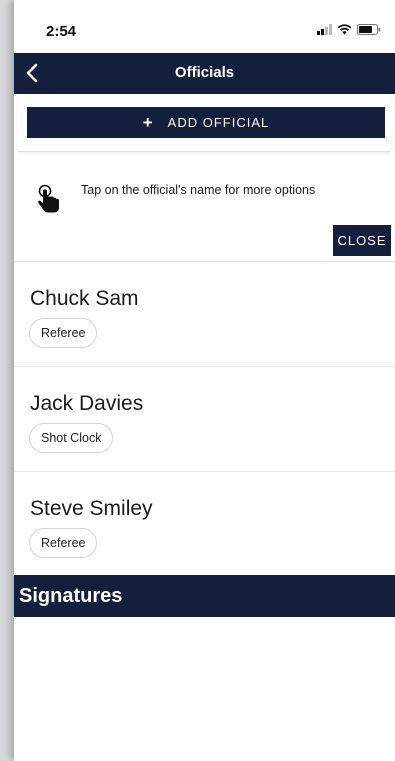  Describe the element at coordinates (71, 438) in the screenshot. I see `official-role-badge: Shot Clock` at that location.